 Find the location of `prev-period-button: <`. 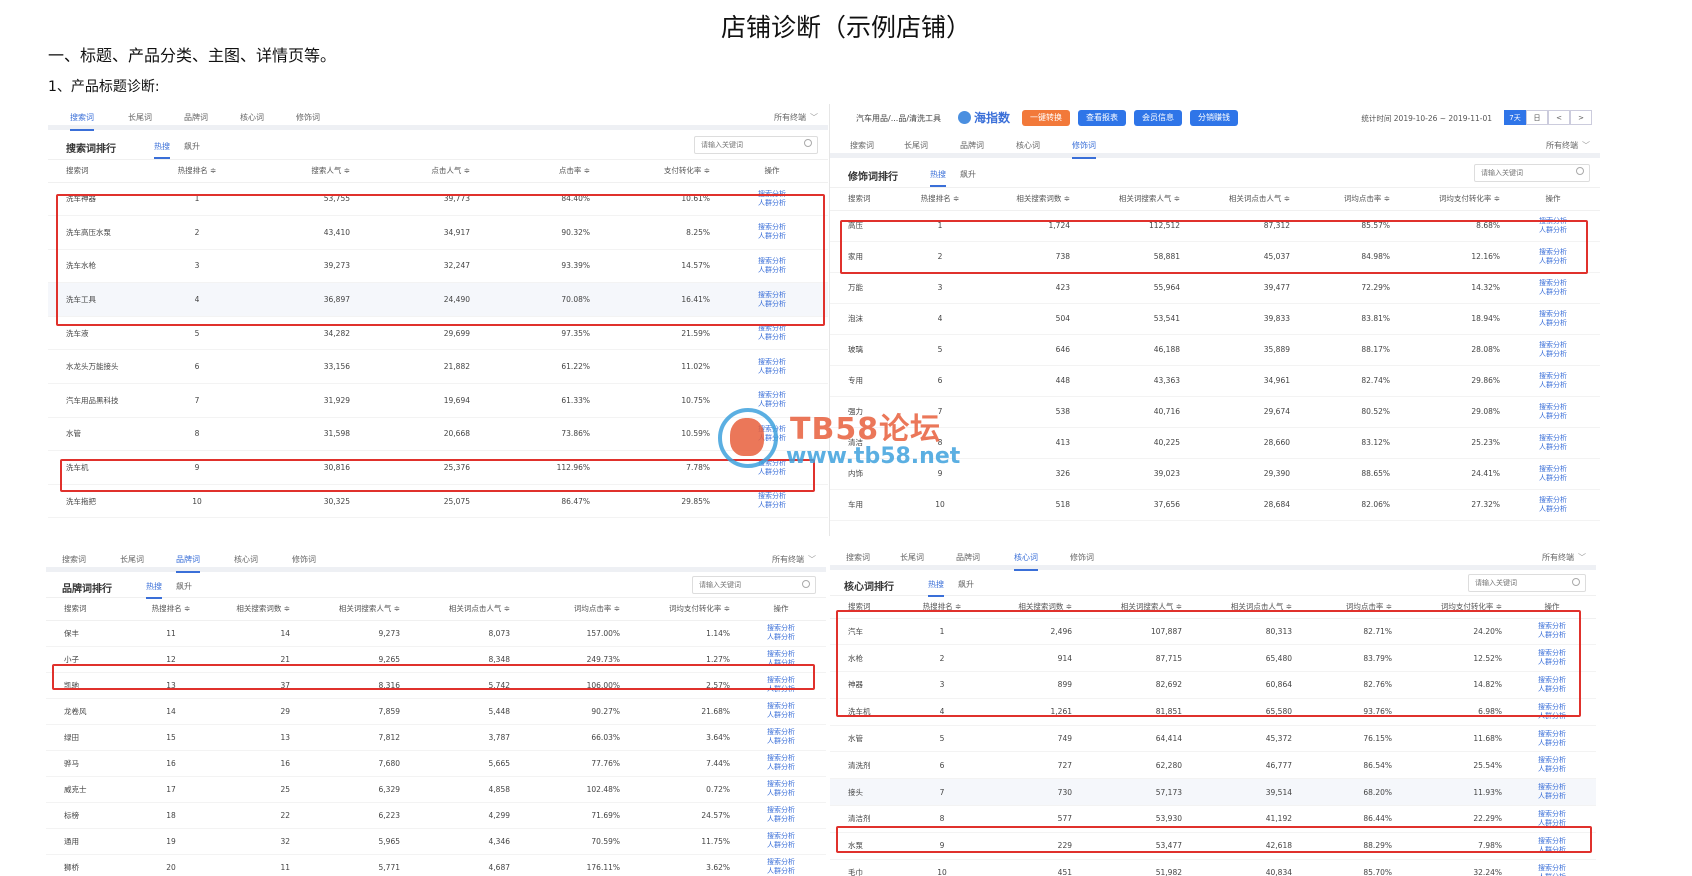

prev-period-button: < is located at coordinates (1559, 117).